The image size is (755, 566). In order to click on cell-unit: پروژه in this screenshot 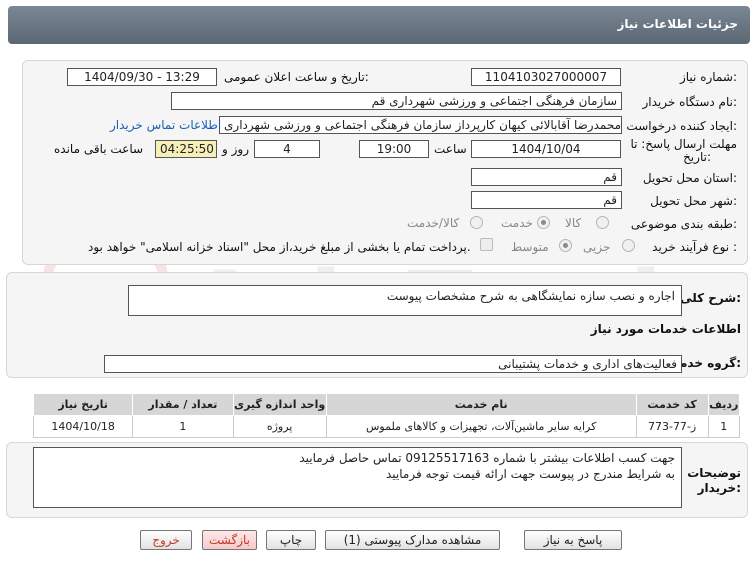, I will do `click(279, 426)`.